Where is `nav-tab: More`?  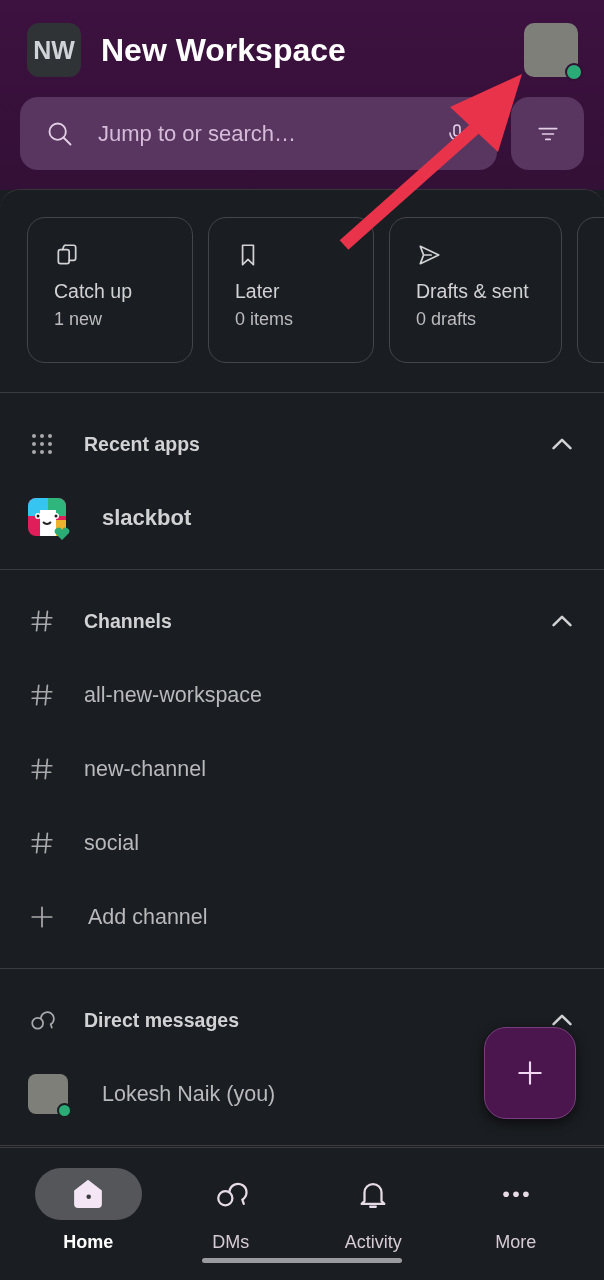 nav-tab: More is located at coordinates (515, 1210).